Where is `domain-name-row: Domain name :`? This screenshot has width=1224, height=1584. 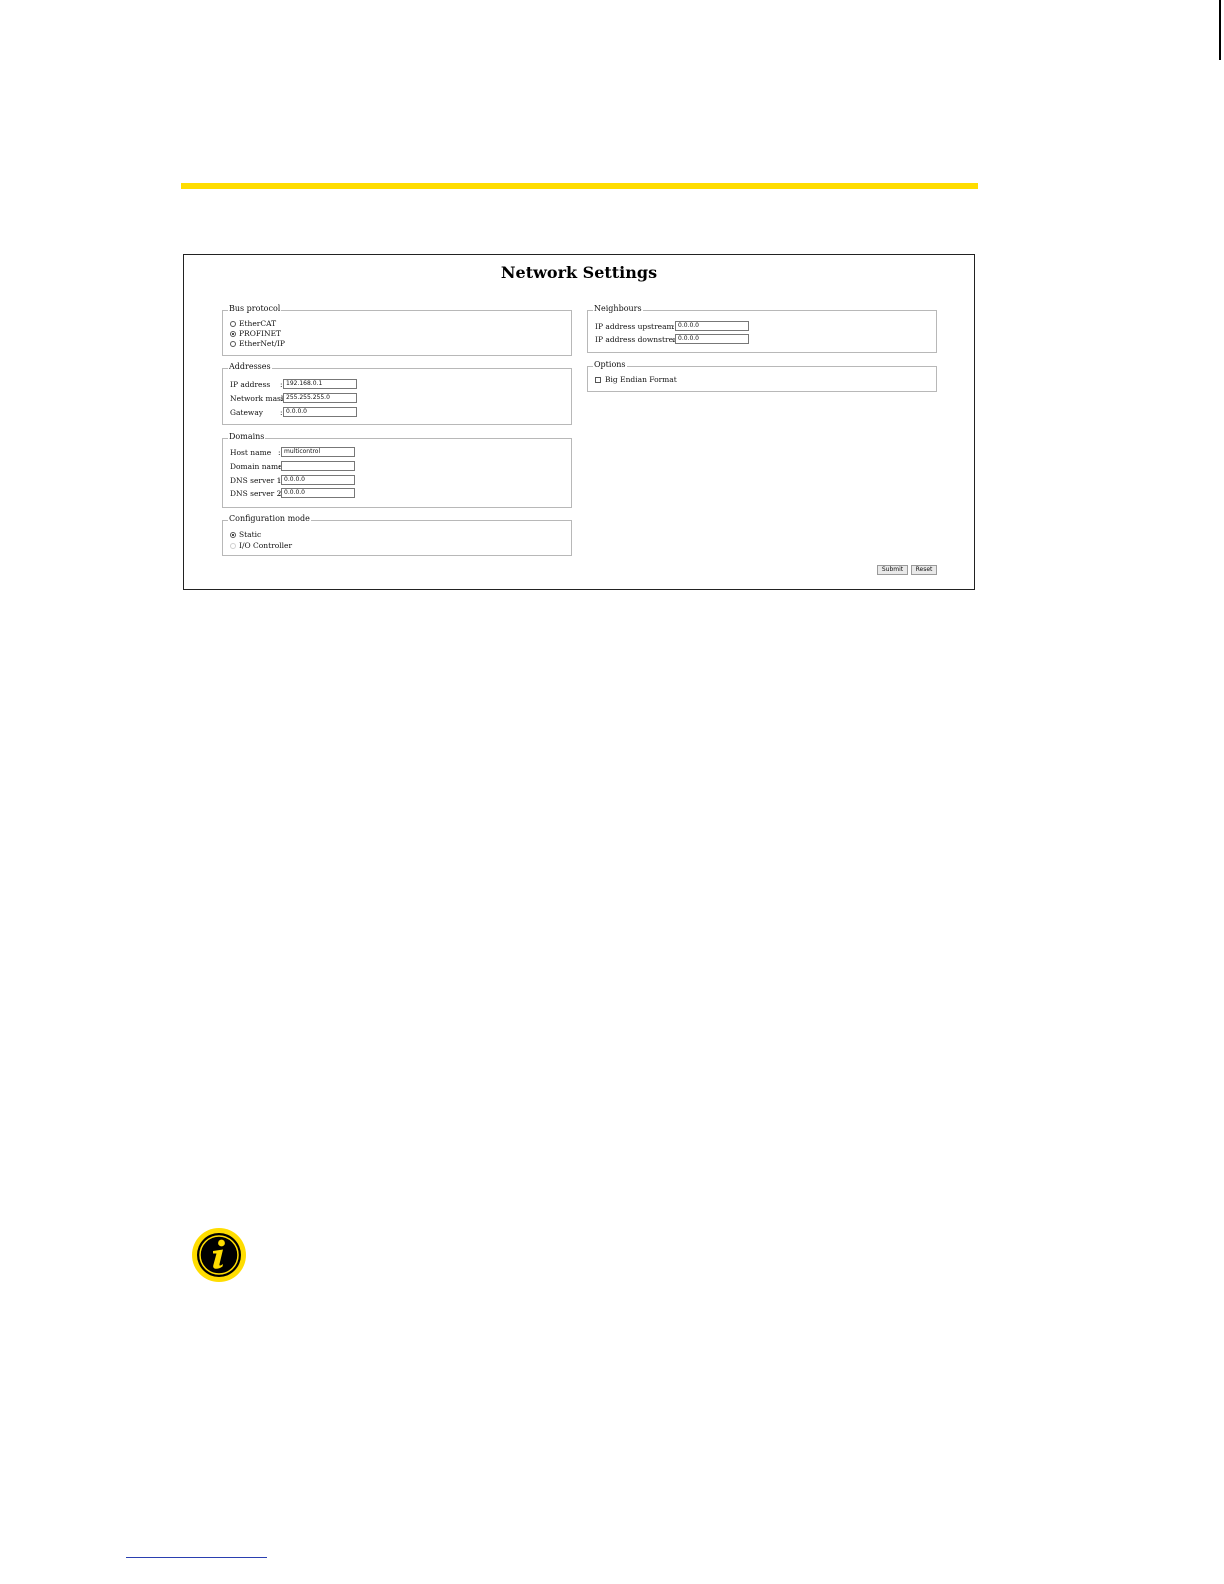
domain-name-row: Domain name : is located at coordinates (256, 466).